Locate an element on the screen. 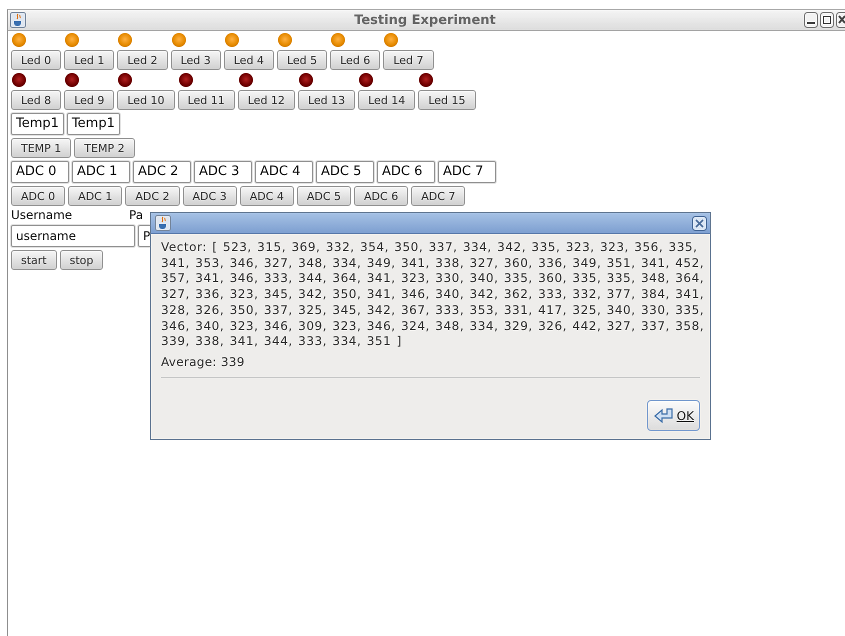 The width and height of the screenshot is (845, 636). adc-button: ADC 7 is located at coordinates (438, 196).